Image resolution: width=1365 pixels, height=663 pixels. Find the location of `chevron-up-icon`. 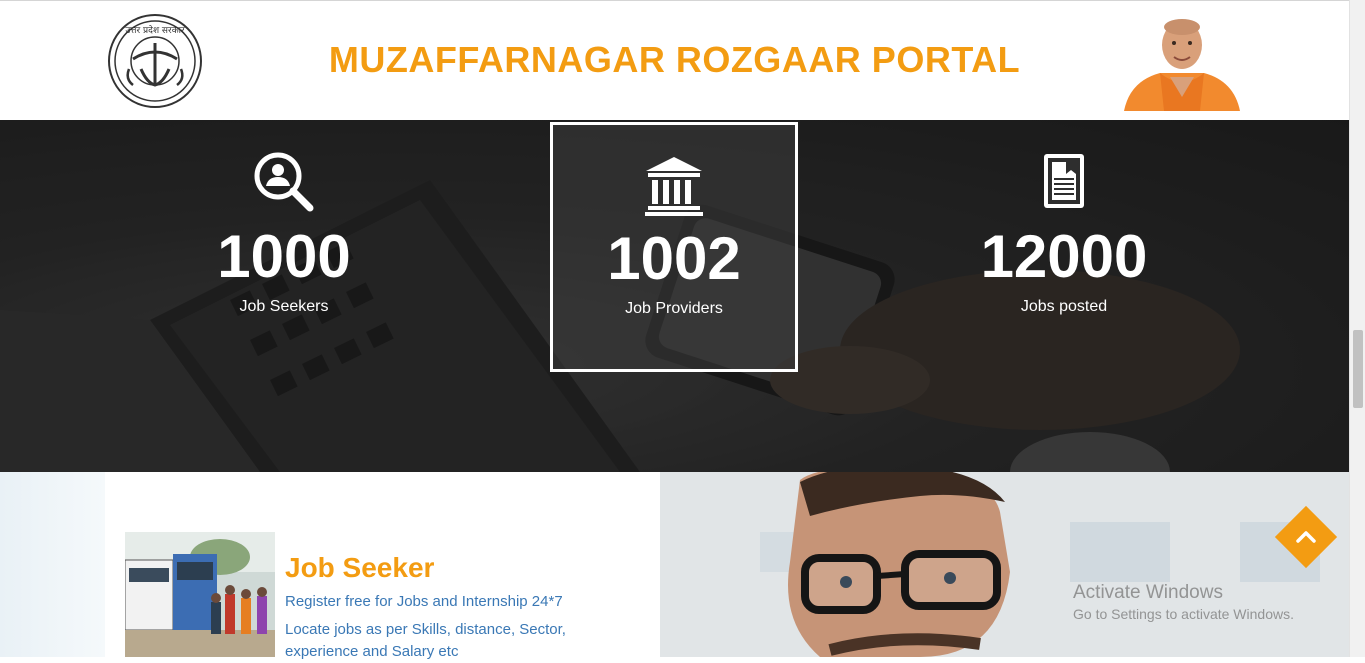

chevron-up-icon is located at coordinates (1306, 537).